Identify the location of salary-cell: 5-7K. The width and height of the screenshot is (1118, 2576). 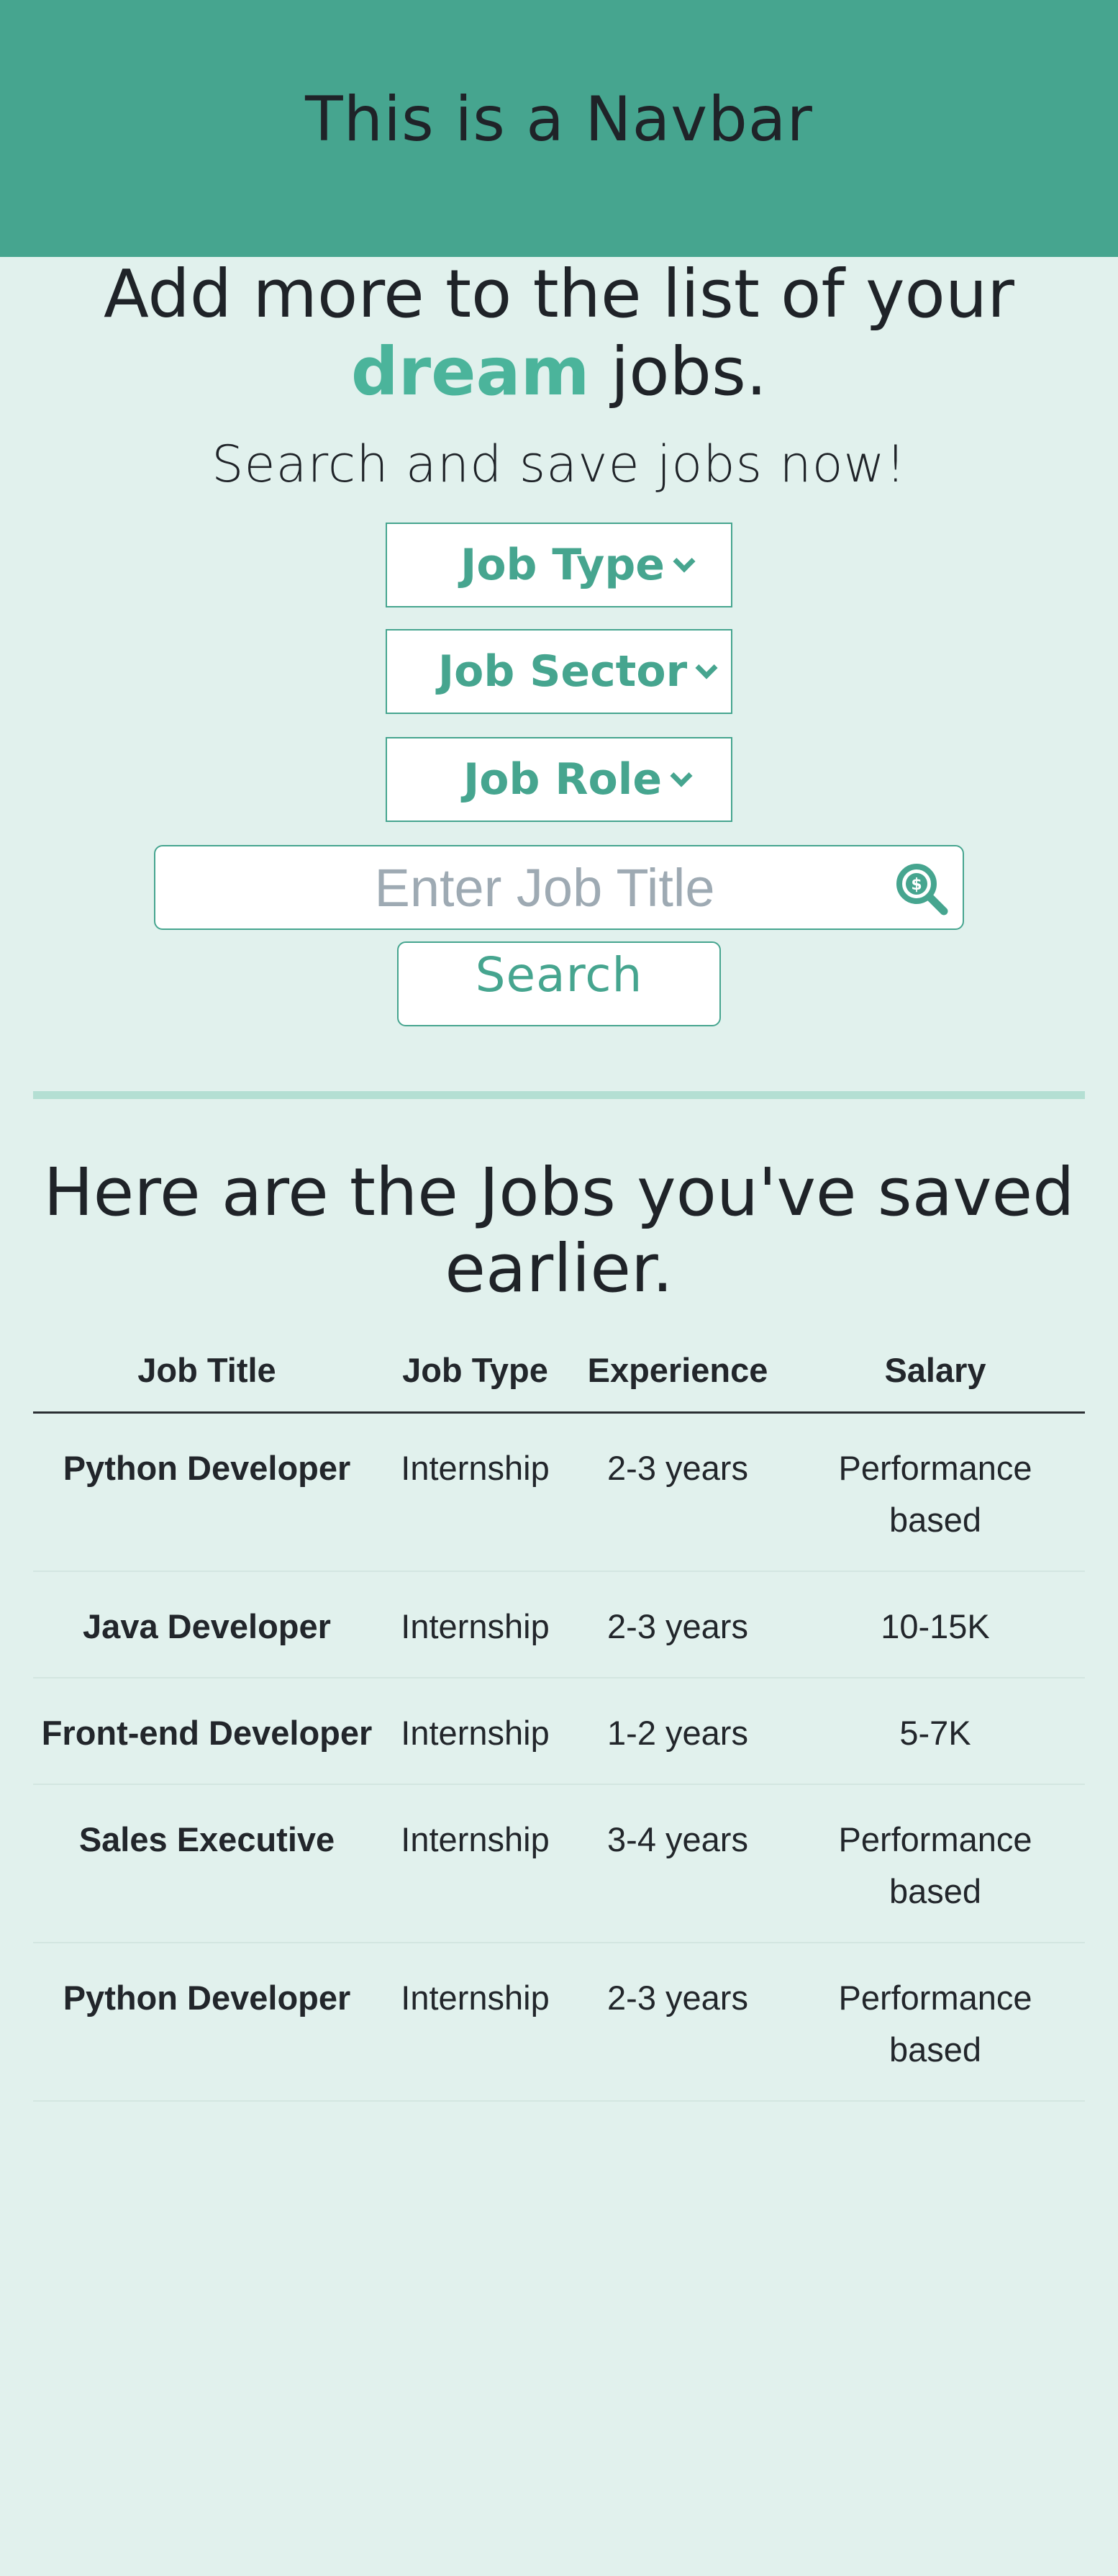
(935, 1731).